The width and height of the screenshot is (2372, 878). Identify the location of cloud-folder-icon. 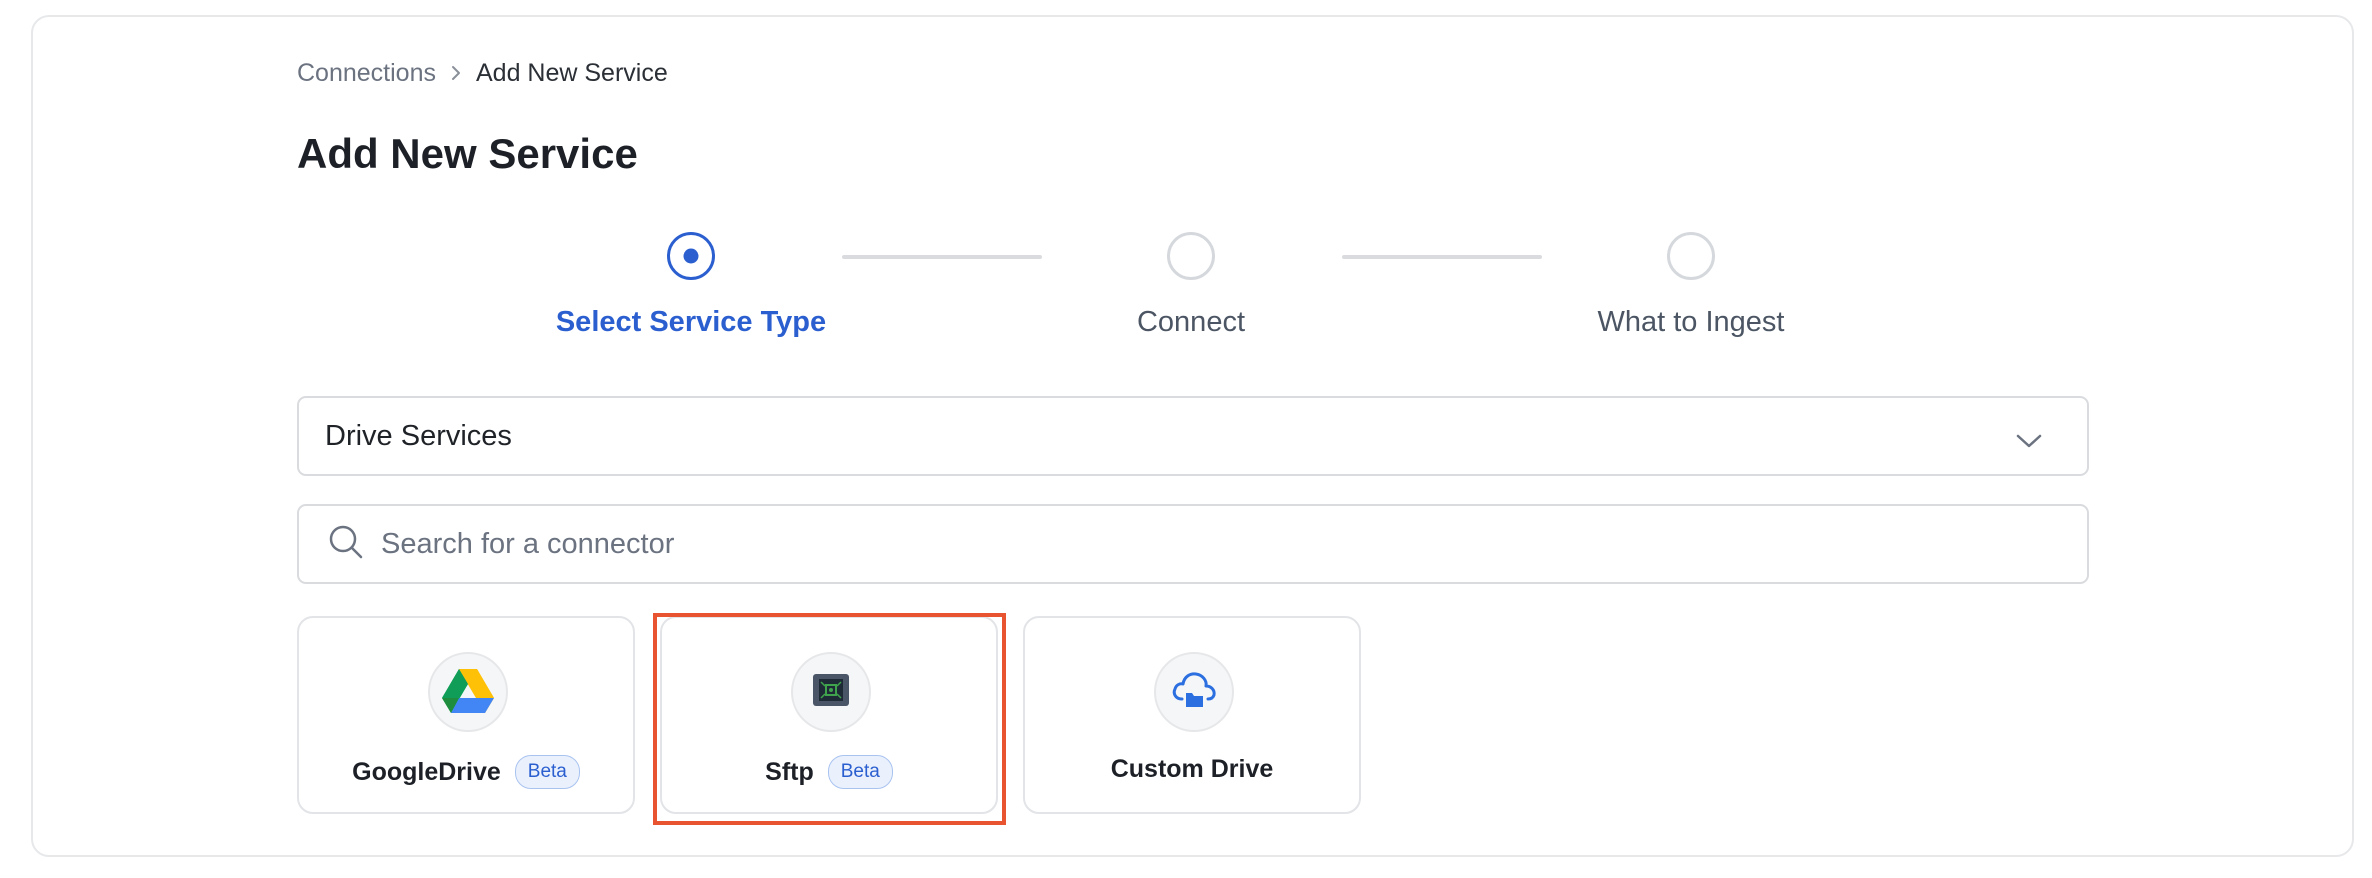
(1194, 692).